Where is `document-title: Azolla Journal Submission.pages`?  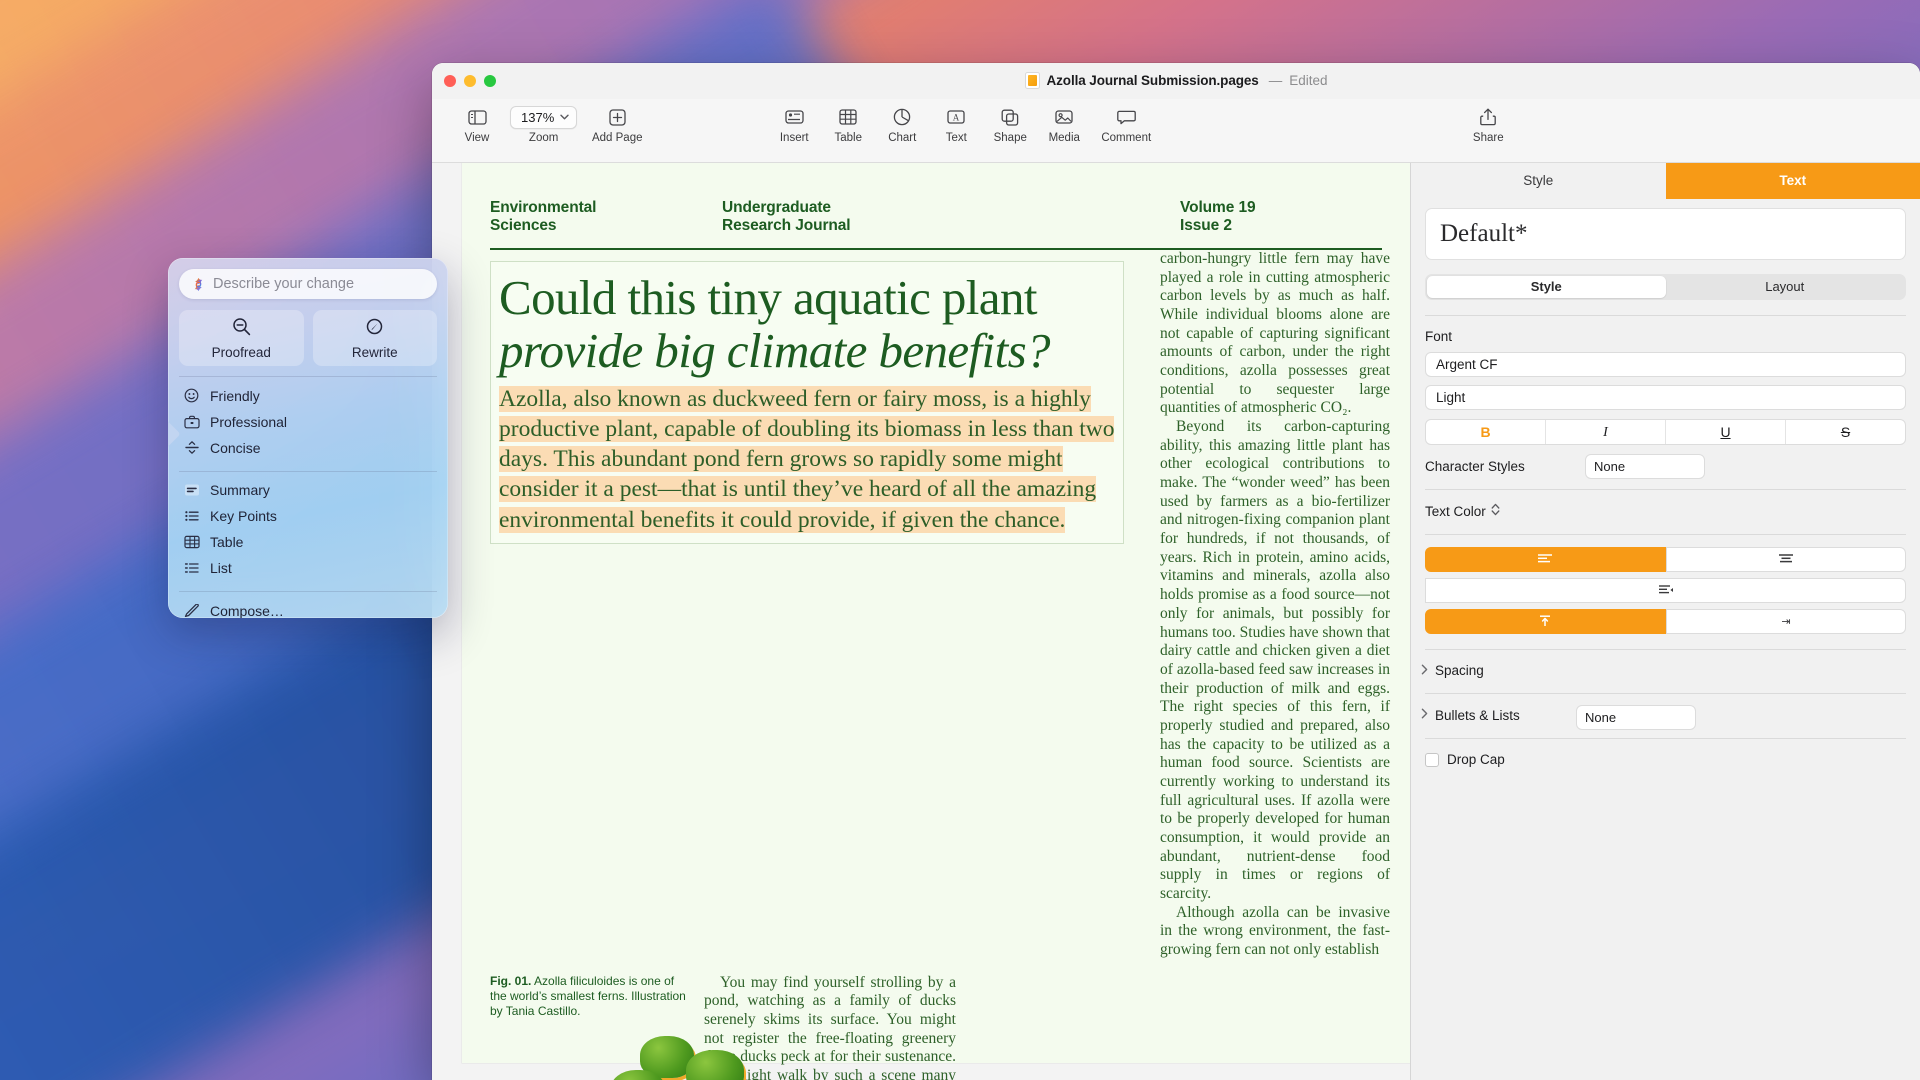 document-title: Azolla Journal Submission.pages is located at coordinates (1153, 80).